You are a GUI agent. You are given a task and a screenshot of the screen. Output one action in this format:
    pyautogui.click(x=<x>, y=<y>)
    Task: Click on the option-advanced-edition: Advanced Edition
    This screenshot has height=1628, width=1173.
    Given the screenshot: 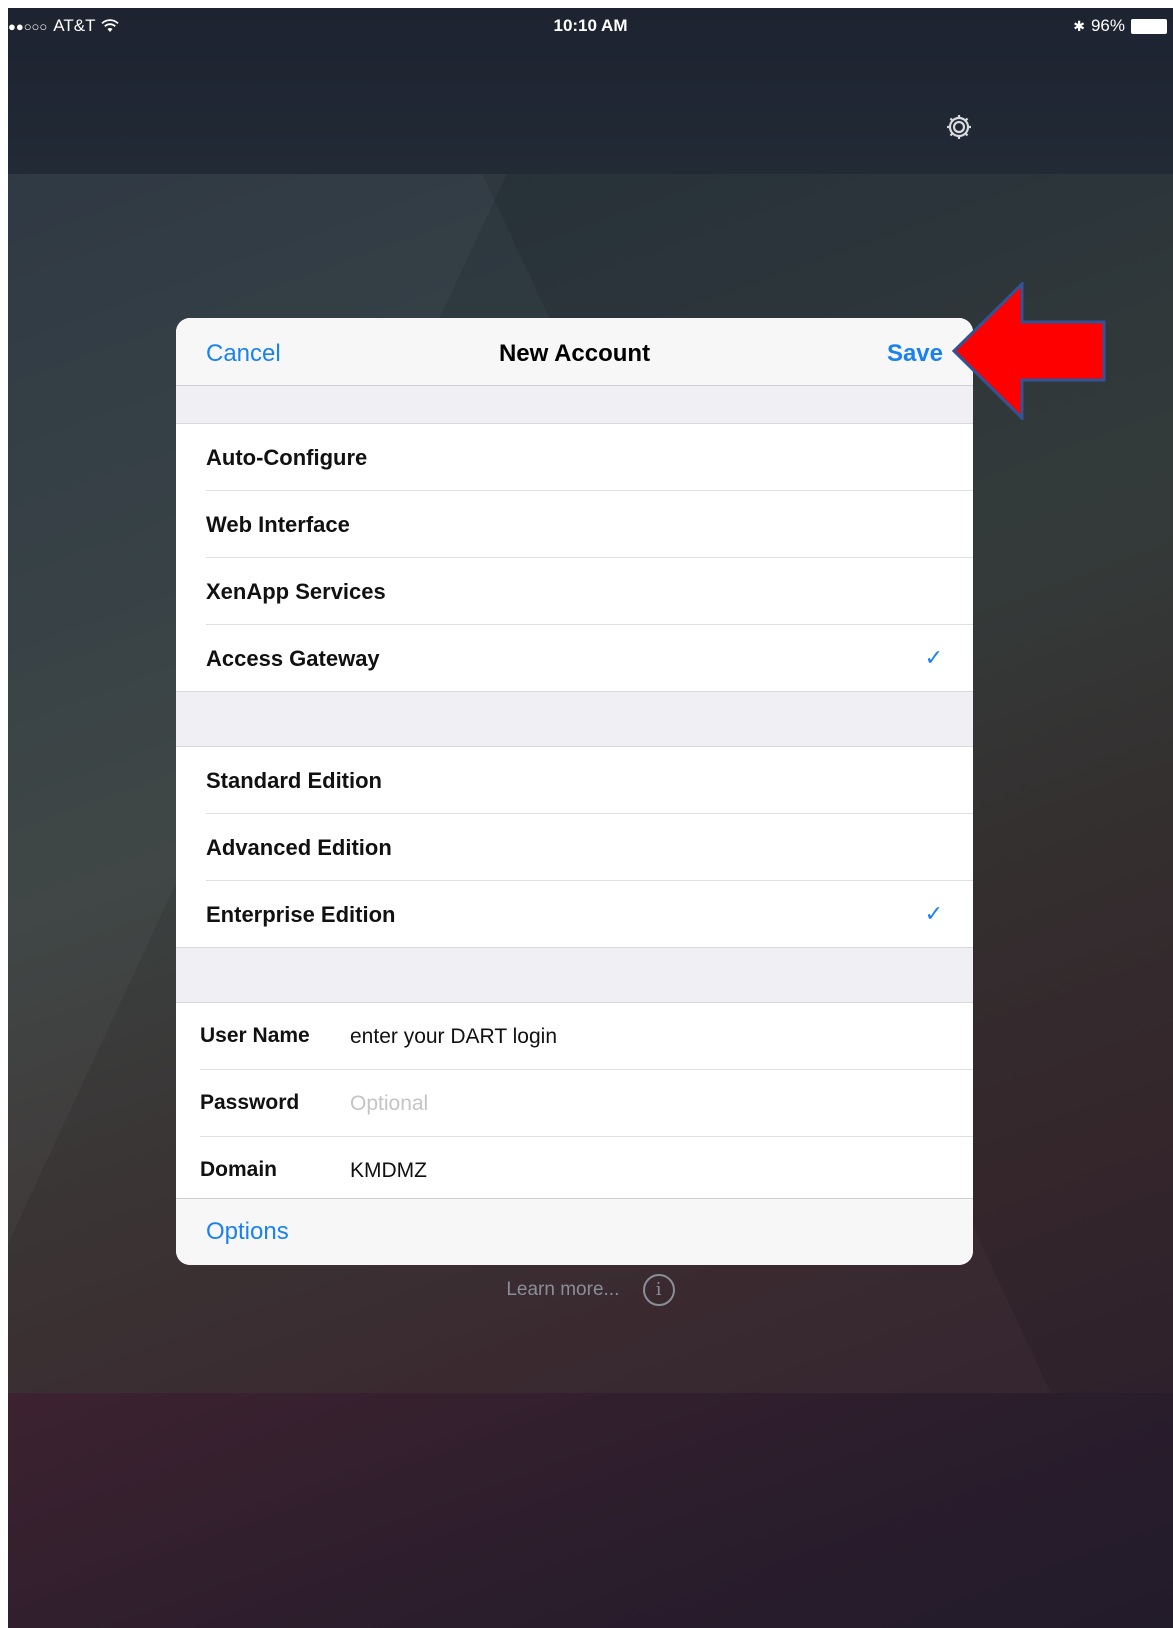 What is the action you would take?
    pyautogui.click(x=589, y=847)
    